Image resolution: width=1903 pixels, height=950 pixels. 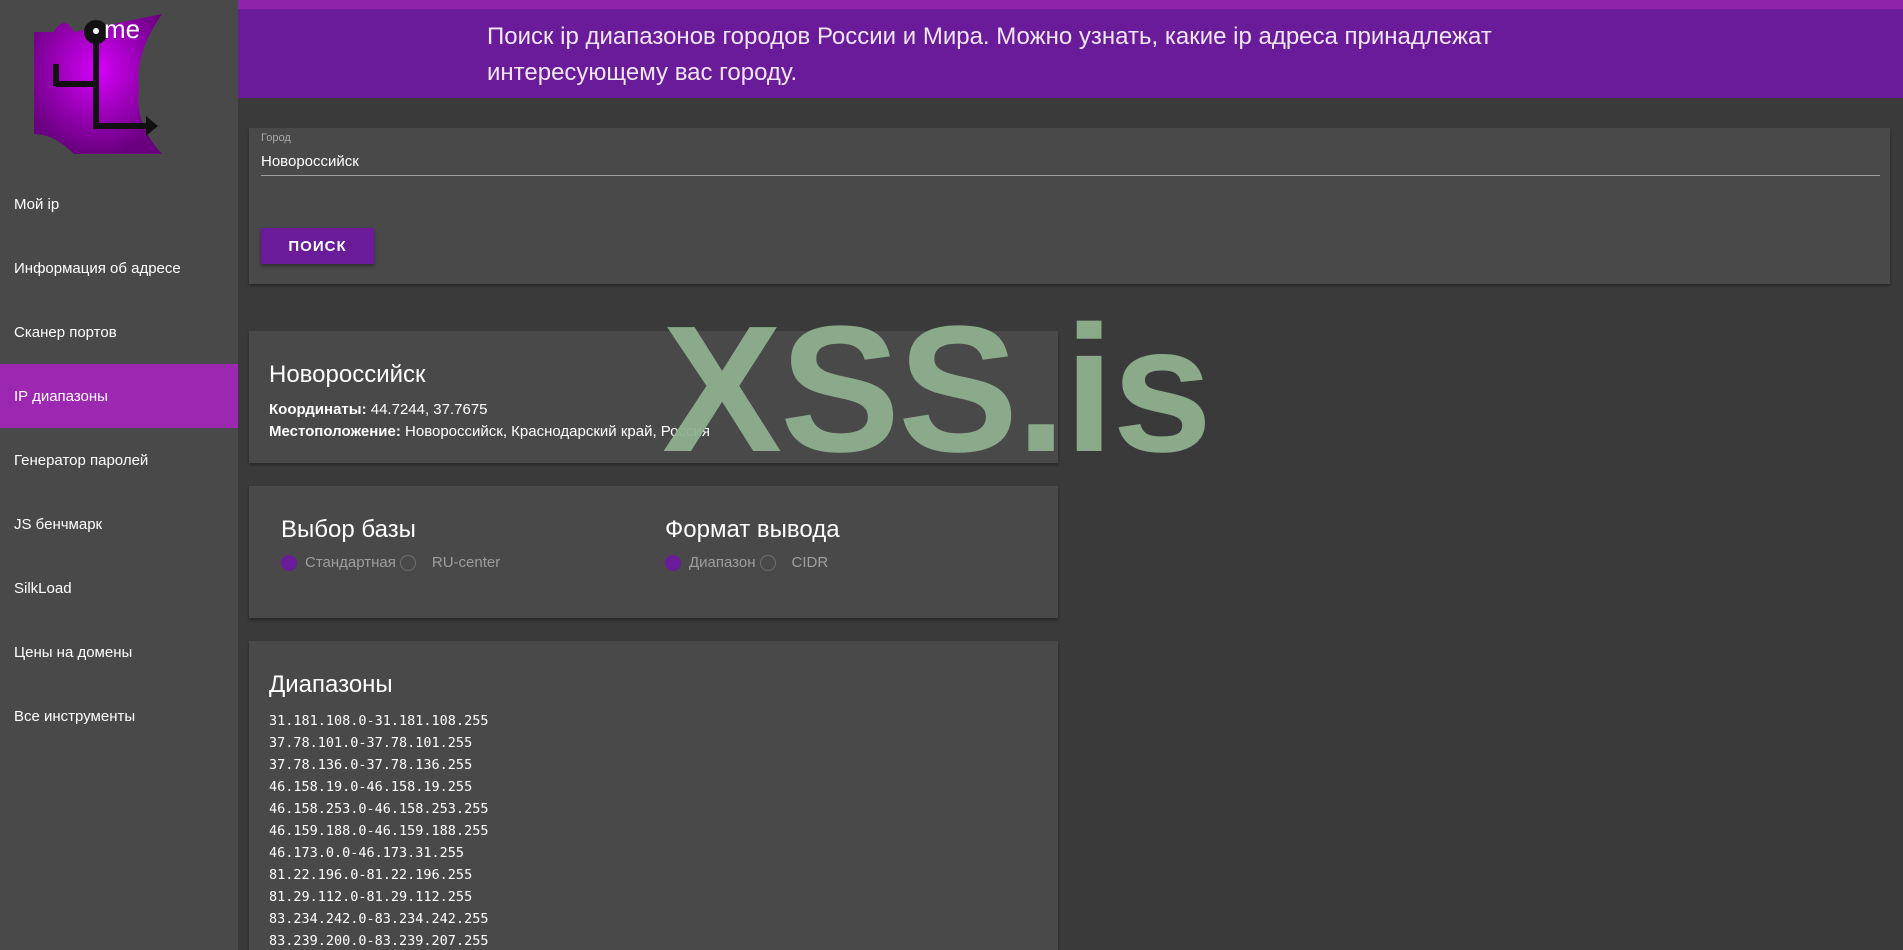 What do you see at coordinates (347, 374) in the screenshot?
I see `city-name: Новороссийск` at bounding box center [347, 374].